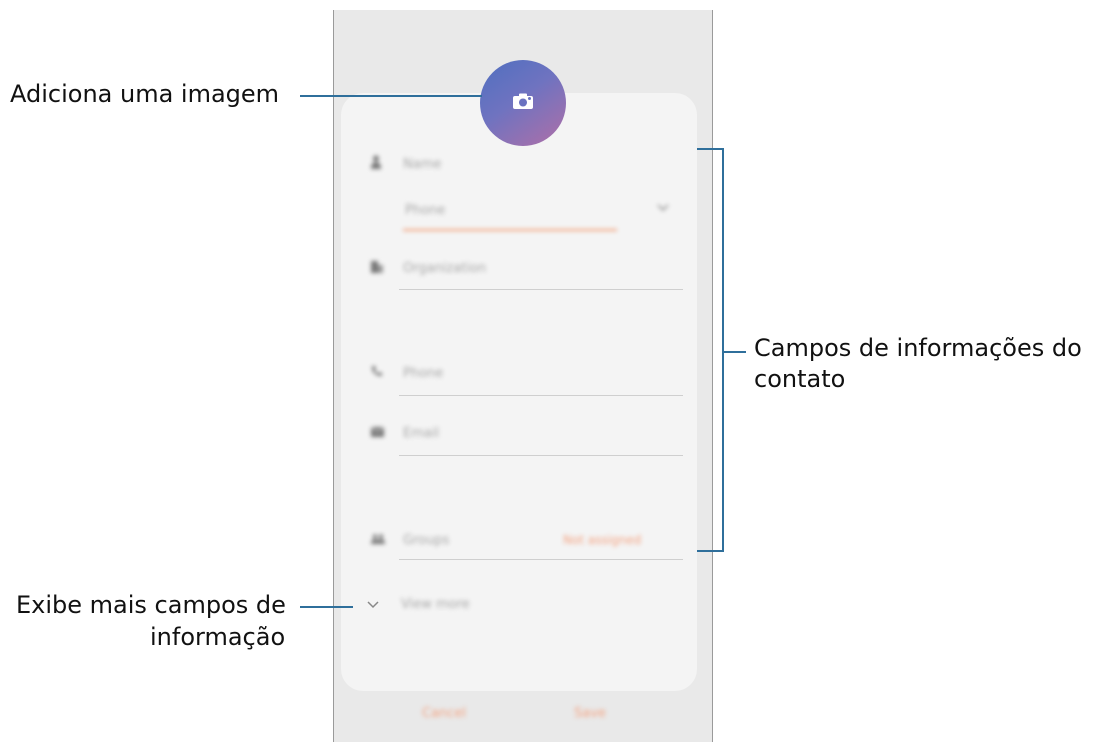 The height and width of the screenshot is (742, 1096). I want to click on email-underline, so click(541, 455).